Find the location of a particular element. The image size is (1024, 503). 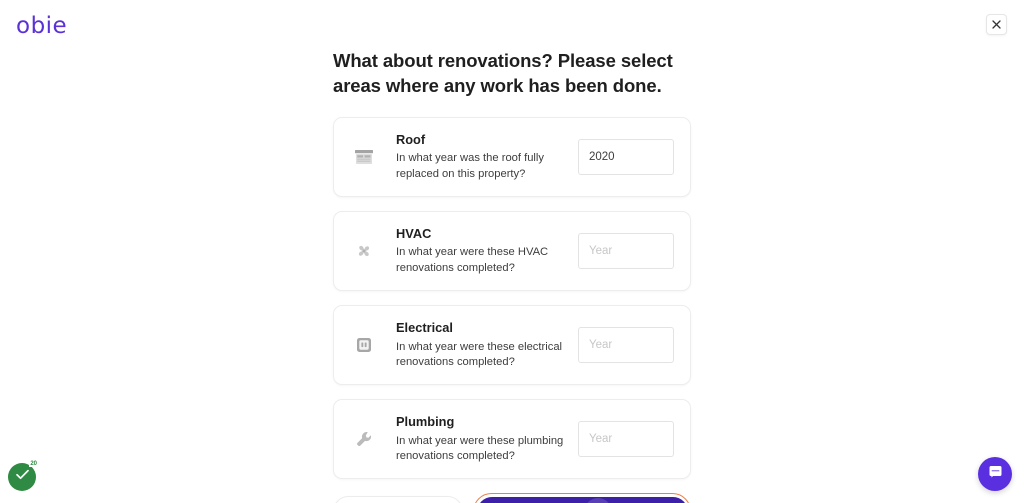

status-badge-circle is located at coordinates (22, 477).